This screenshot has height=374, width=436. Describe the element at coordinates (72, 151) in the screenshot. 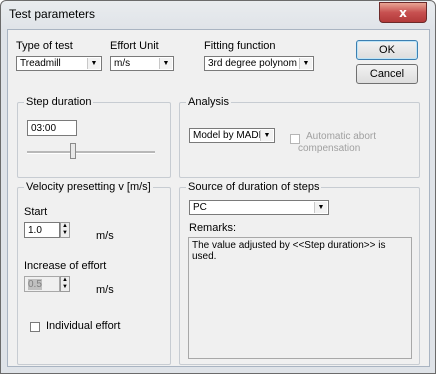

I see `step-duration-slider-thumb` at that location.